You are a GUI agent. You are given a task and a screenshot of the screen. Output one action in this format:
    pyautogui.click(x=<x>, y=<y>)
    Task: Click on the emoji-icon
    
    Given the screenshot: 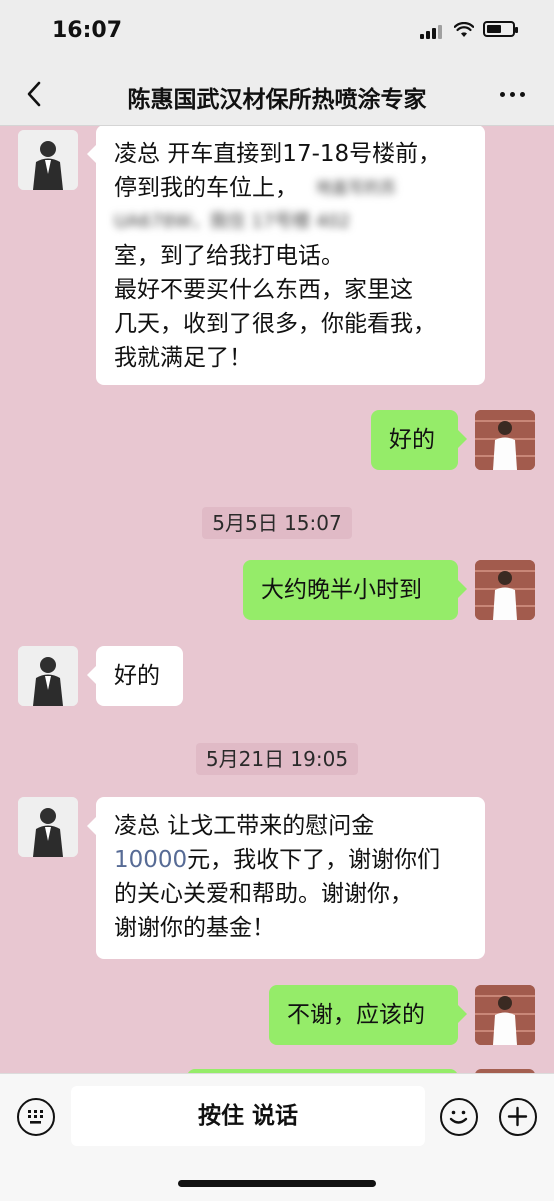 What is the action you would take?
    pyautogui.click(x=459, y=1117)
    